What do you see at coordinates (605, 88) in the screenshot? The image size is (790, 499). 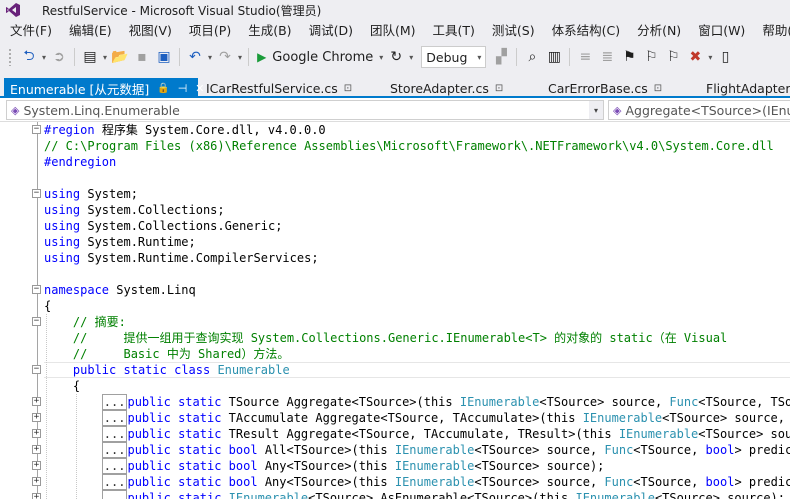 I see `tab-carerrorbase: CarErrorBase.cs ⊡` at bounding box center [605, 88].